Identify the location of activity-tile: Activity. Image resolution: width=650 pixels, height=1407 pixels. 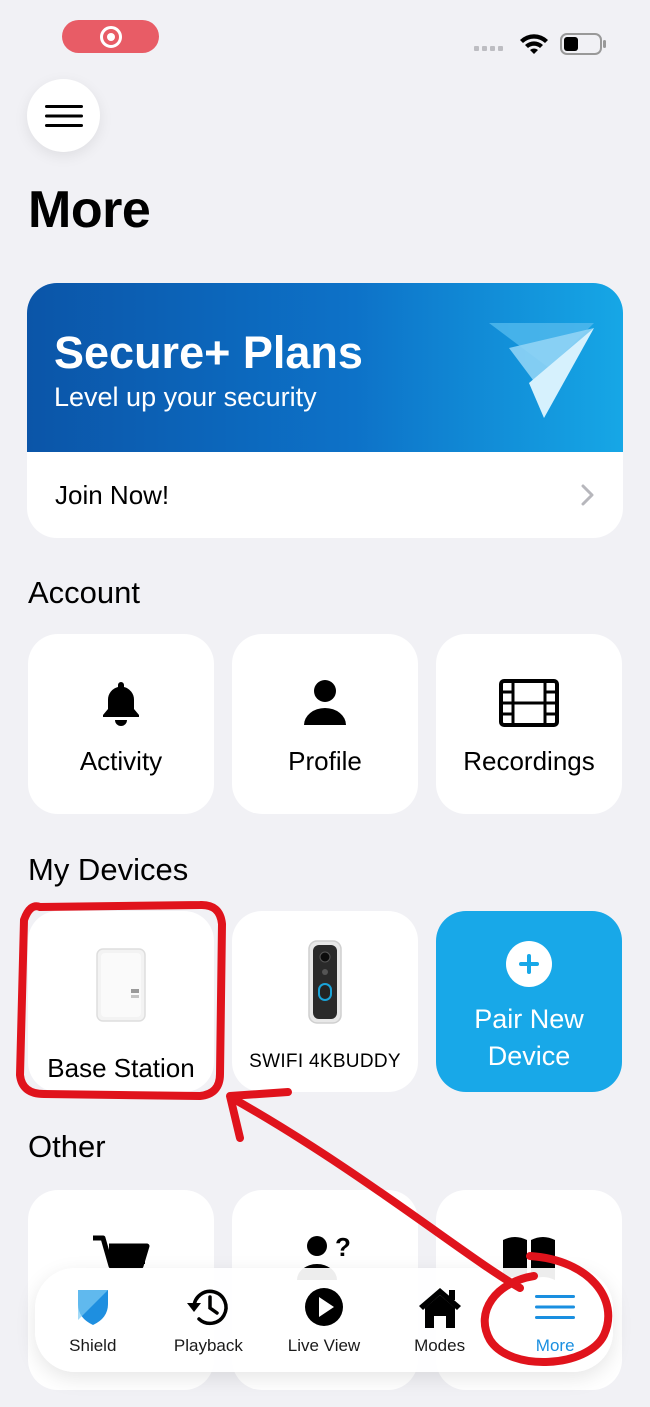
(121, 724).